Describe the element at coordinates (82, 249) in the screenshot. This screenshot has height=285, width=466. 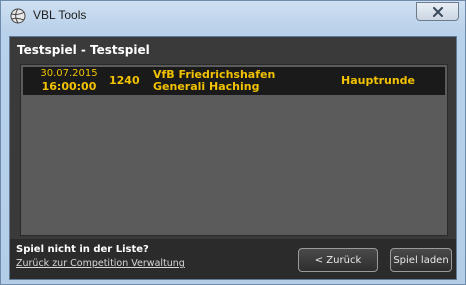
I see `not-in-list-label: Spiel nicht in der Liste?` at that location.